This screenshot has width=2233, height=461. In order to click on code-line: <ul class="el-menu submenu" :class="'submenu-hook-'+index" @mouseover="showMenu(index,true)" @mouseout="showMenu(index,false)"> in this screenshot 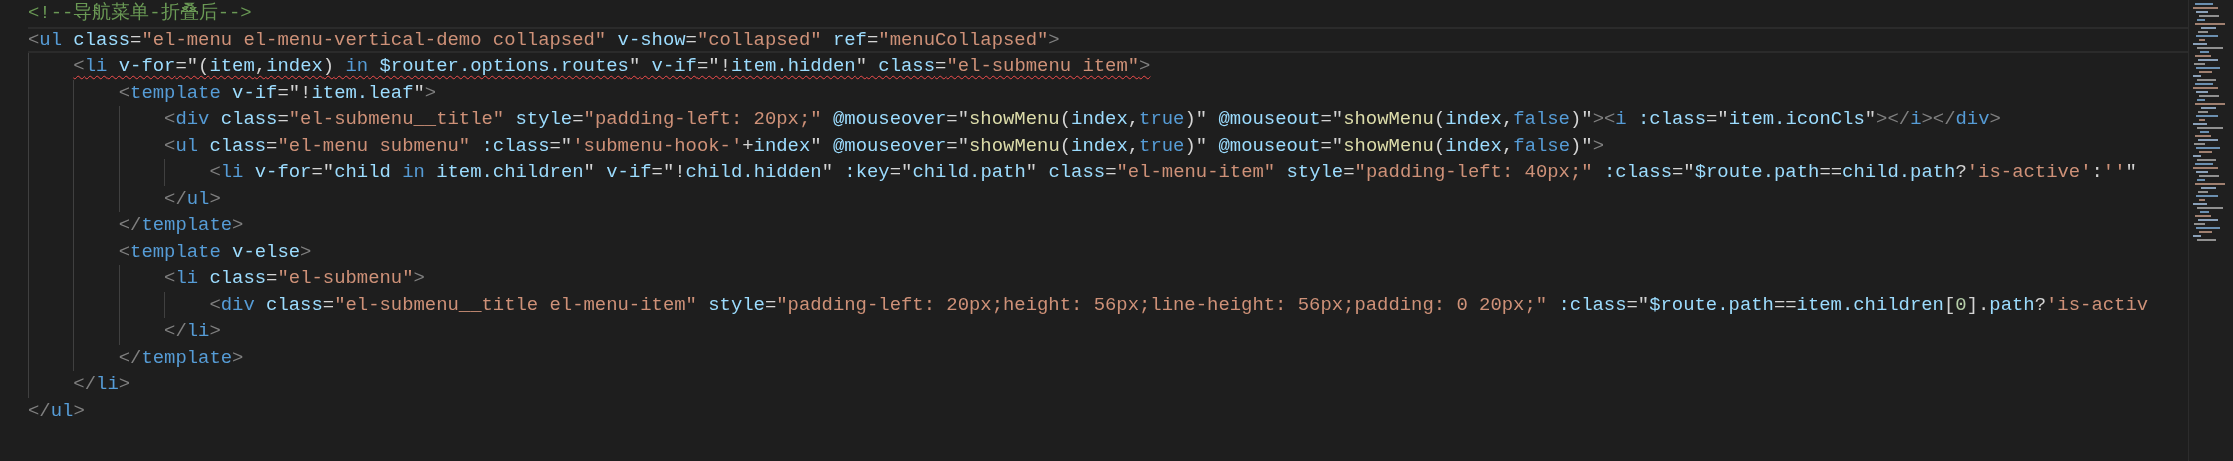, I will do `click(883, 146)`.